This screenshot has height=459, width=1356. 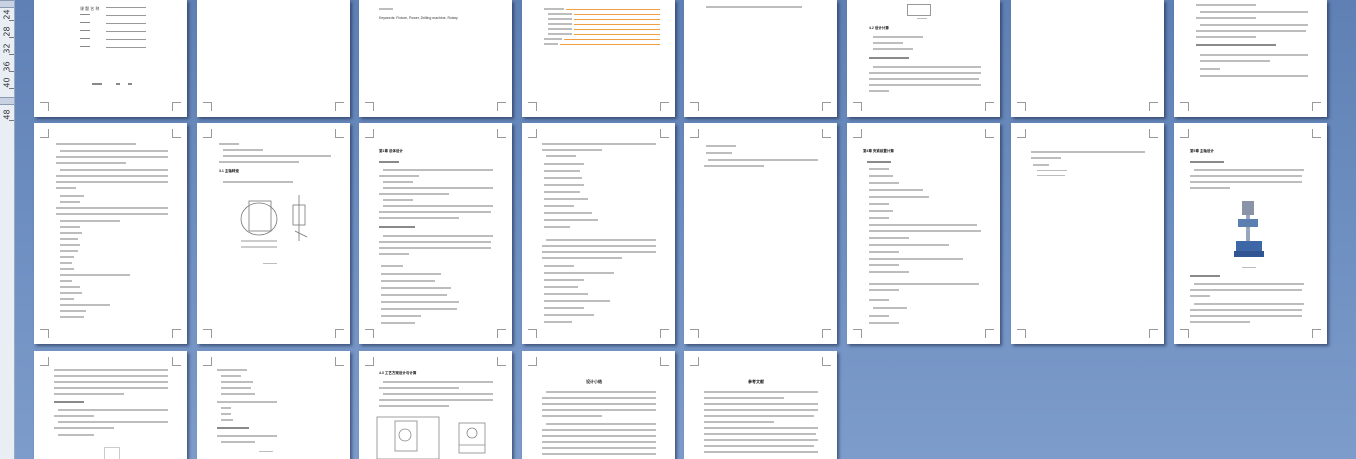 I want to click on ruler-label: 28, so click(x=7, y=31).